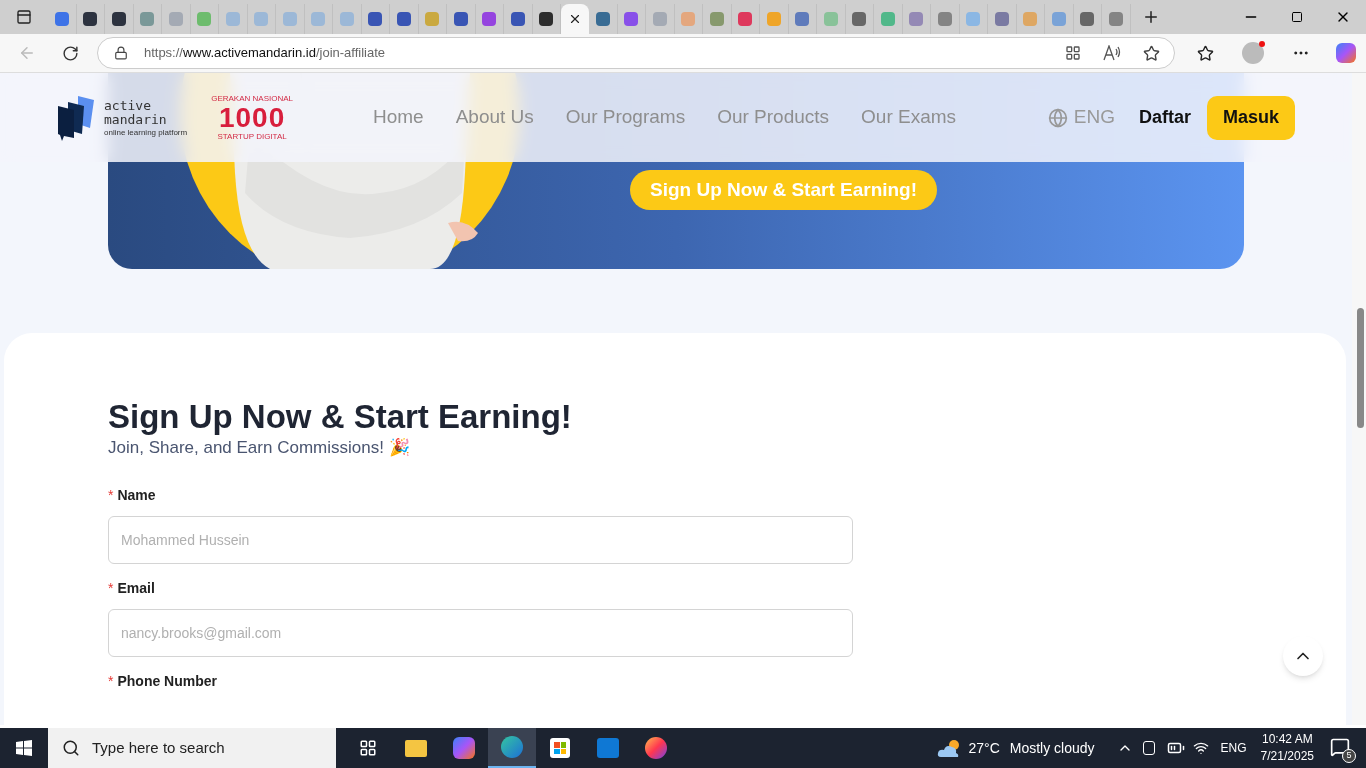  Describe the element at coordinates (259, 448) in the screenshot. I see `form-subtitle: Join, Share, and Earn Commissions! 🎉` at that location.